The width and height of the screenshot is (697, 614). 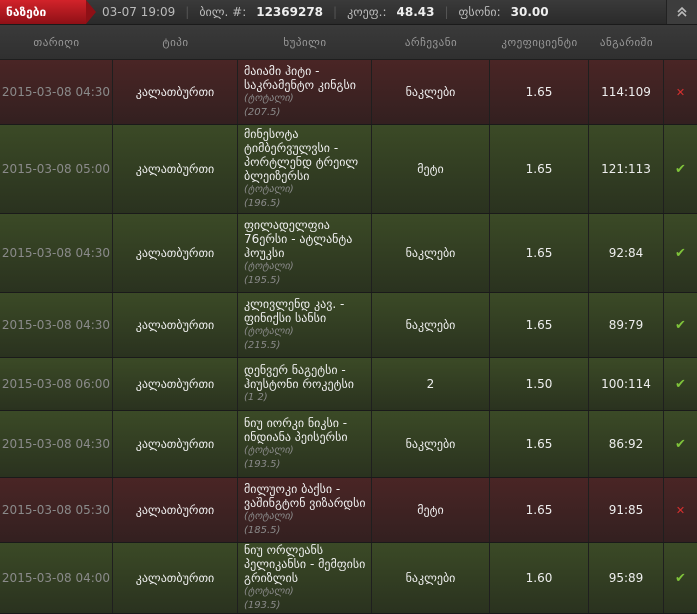 I want to click on bet-score: 86:92, so click(x=626, y=444).